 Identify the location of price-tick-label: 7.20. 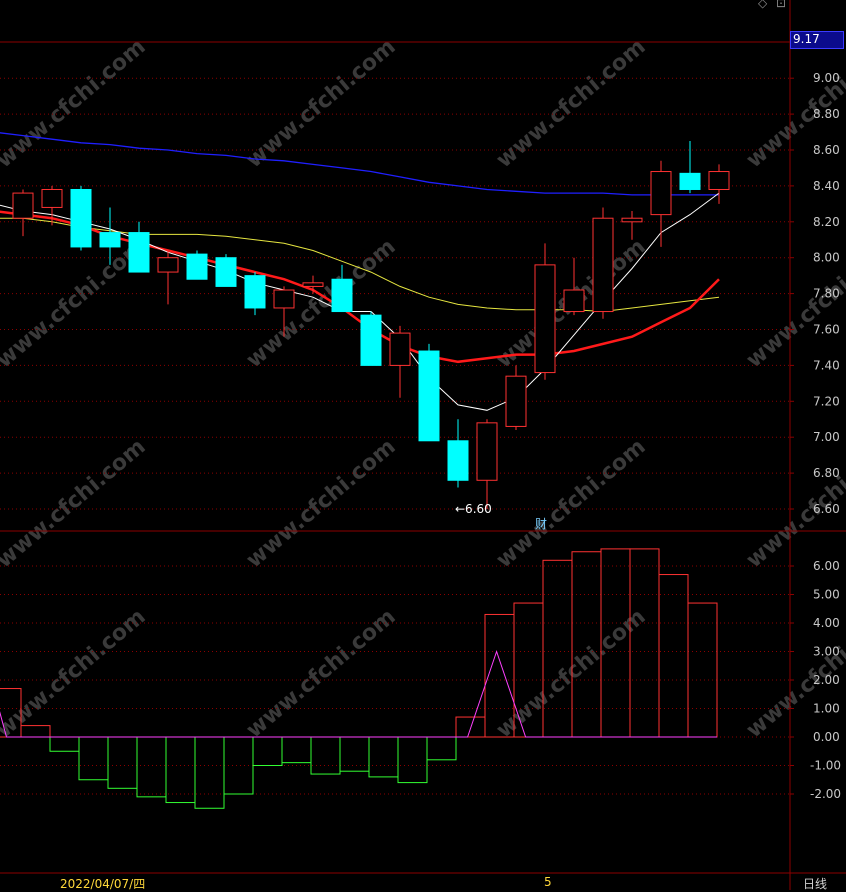
(826, 401).